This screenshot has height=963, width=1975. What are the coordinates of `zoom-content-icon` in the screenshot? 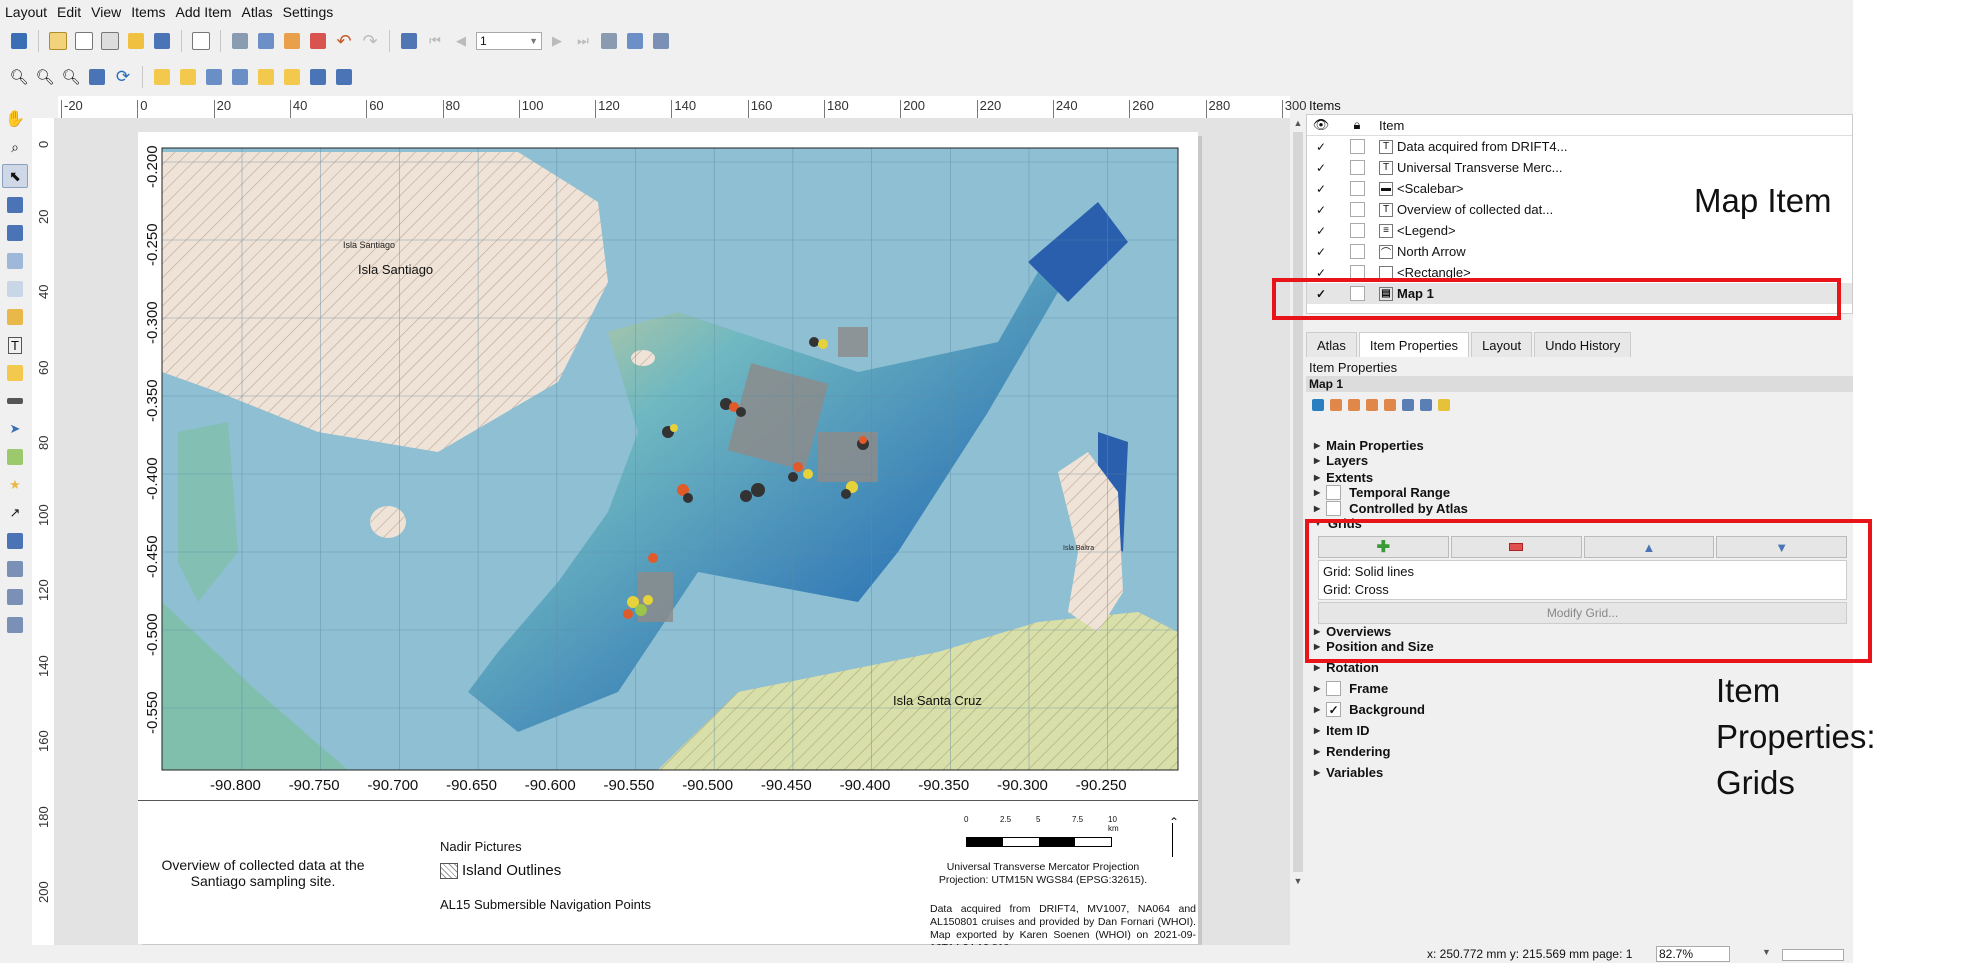 It's located at (1426, 405).